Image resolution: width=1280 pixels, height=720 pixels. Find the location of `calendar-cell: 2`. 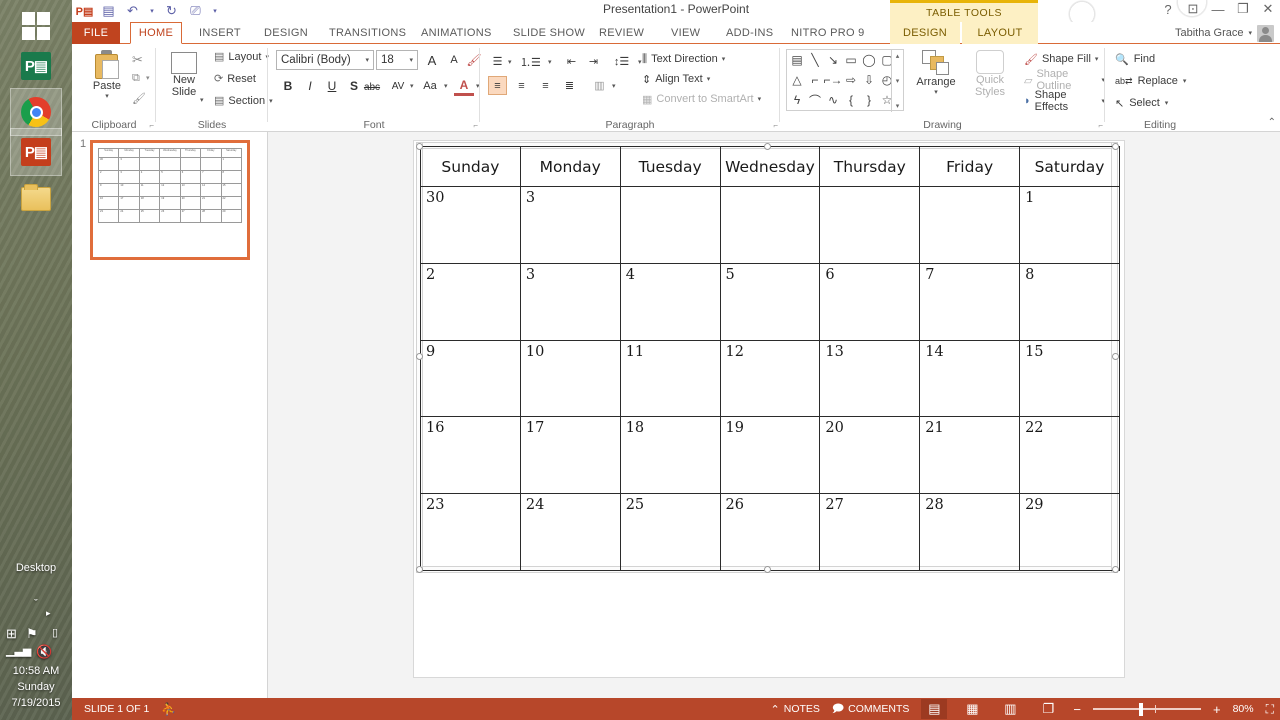

calendar-cell: 2 is located at coordinates (470, 301).